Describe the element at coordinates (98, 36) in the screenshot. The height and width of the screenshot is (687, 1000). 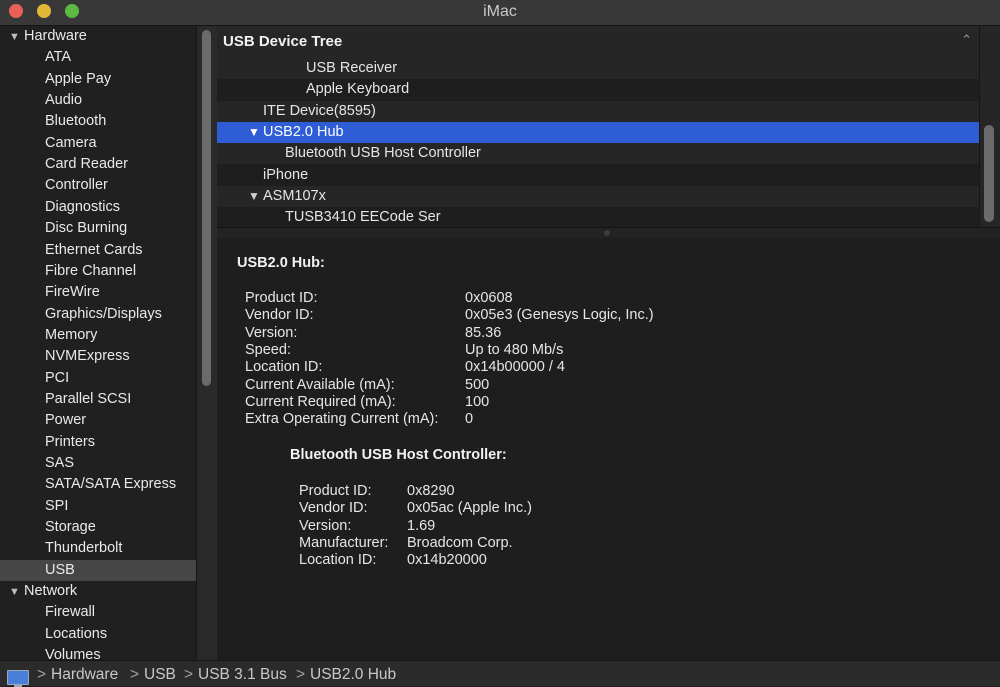
I see `sidebar-section-hardware: ▼ Hardware` at that location.